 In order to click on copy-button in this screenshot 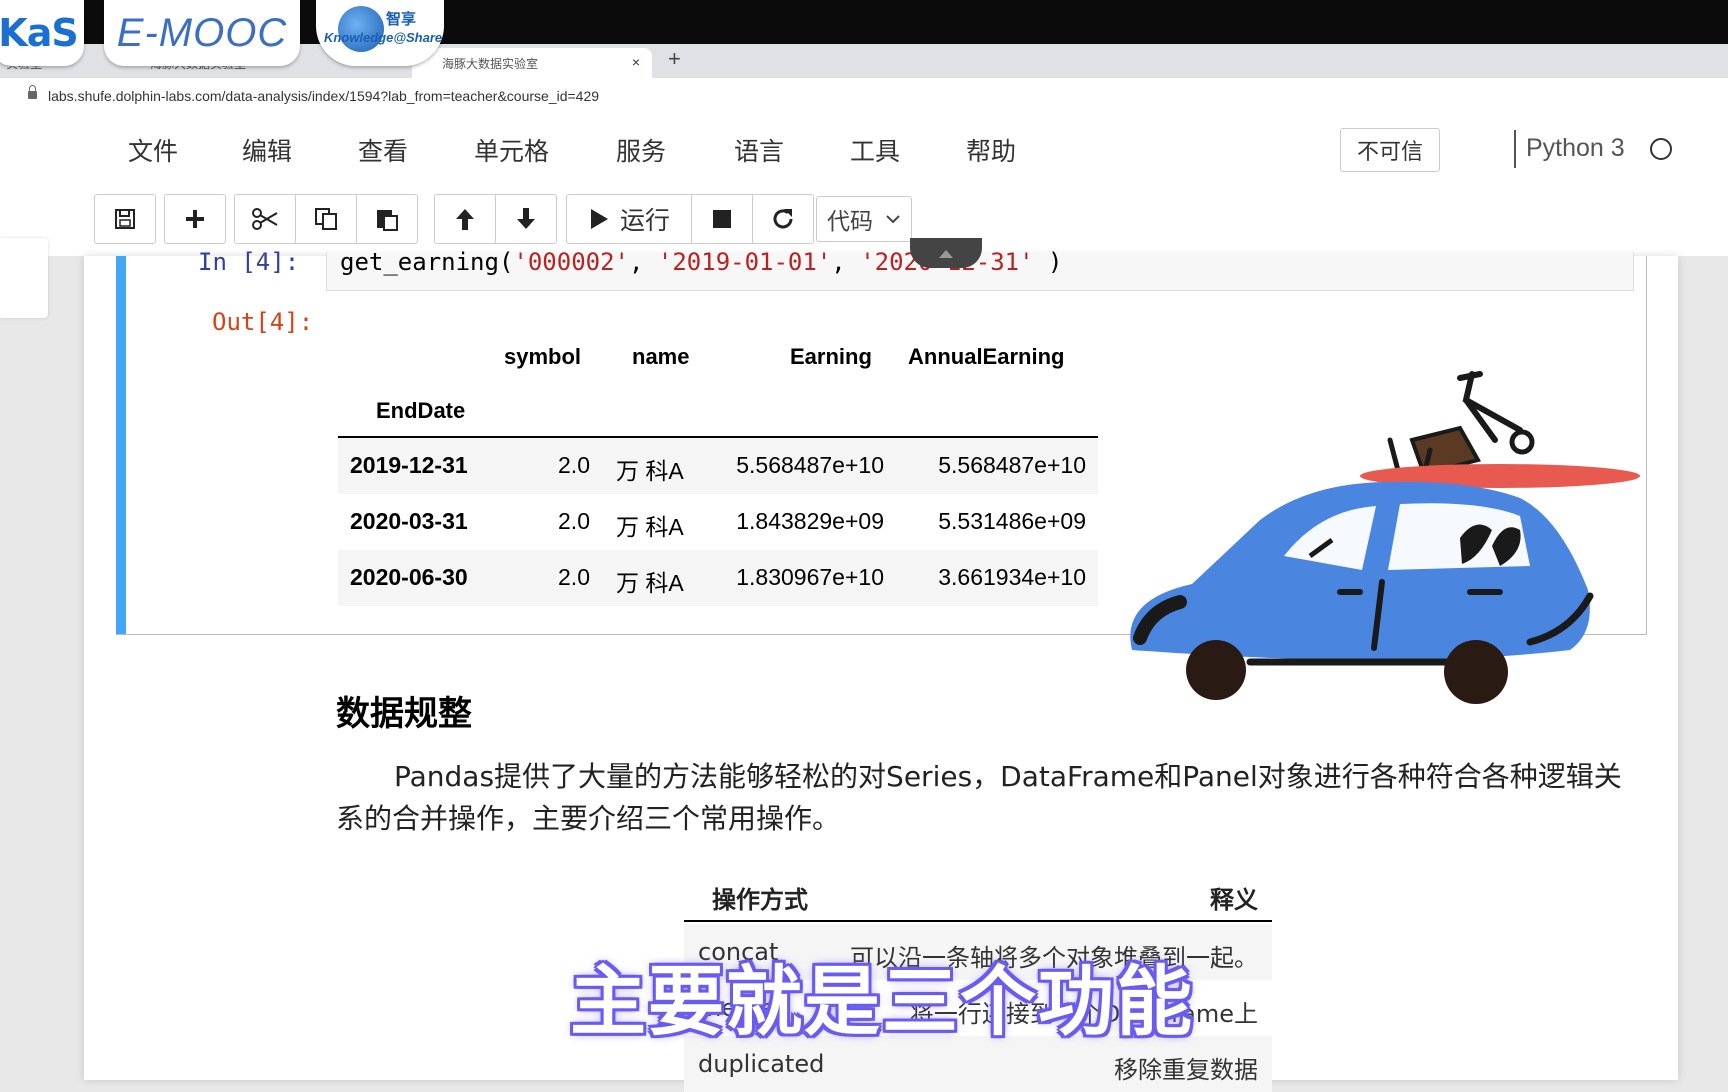, I will do `click(326, 219)`.